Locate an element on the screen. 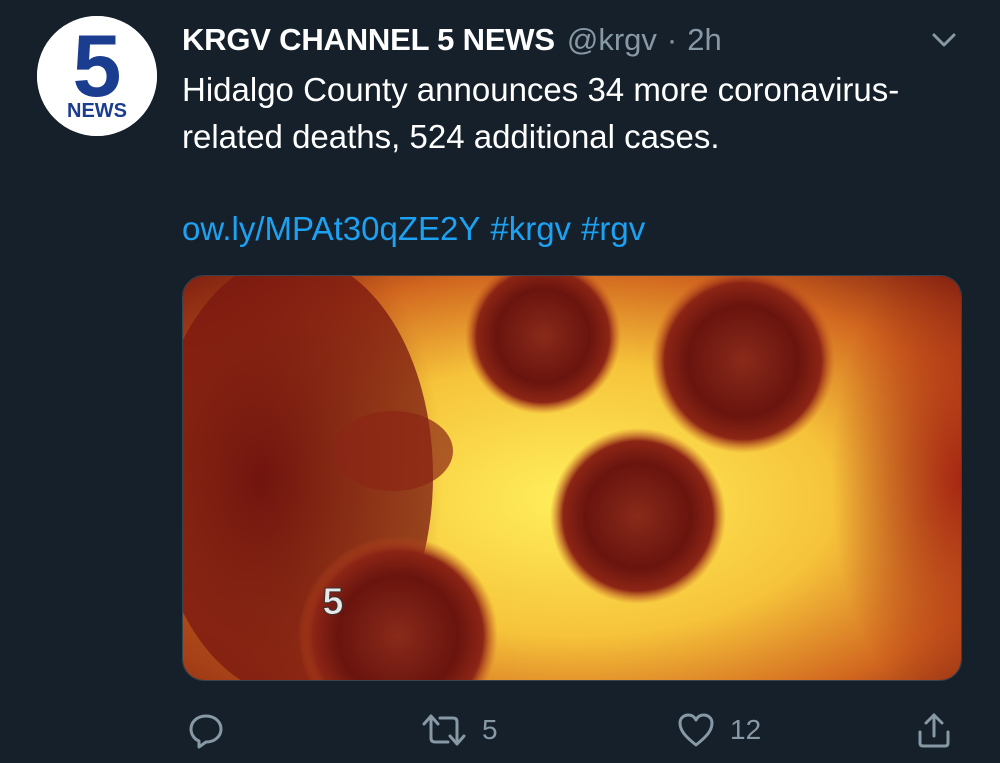 The width and height of the screenshot is (1000, 763). logo-text: NEWS is located at coordinates (97, 111).